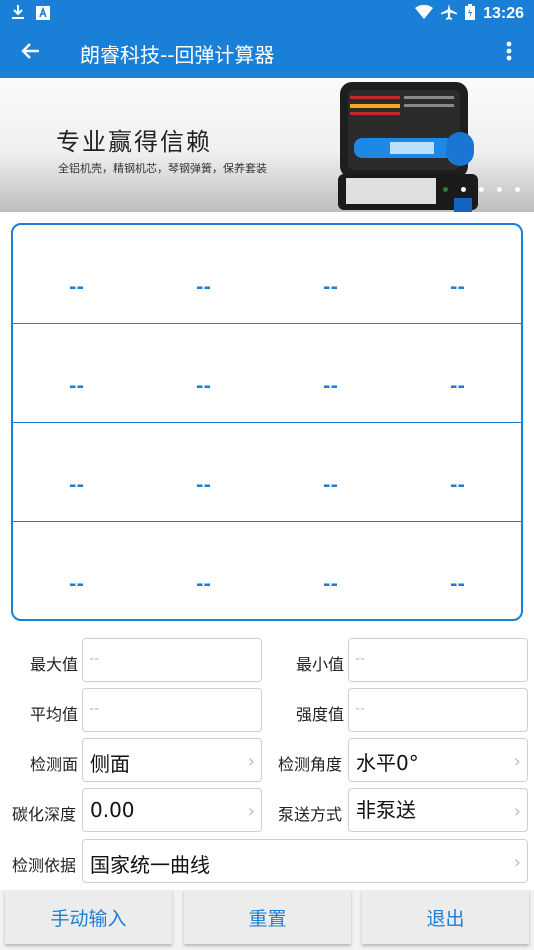 This screenshot has height=950, width=534. I want to click on overflow-menu-button, so click(509, 53).